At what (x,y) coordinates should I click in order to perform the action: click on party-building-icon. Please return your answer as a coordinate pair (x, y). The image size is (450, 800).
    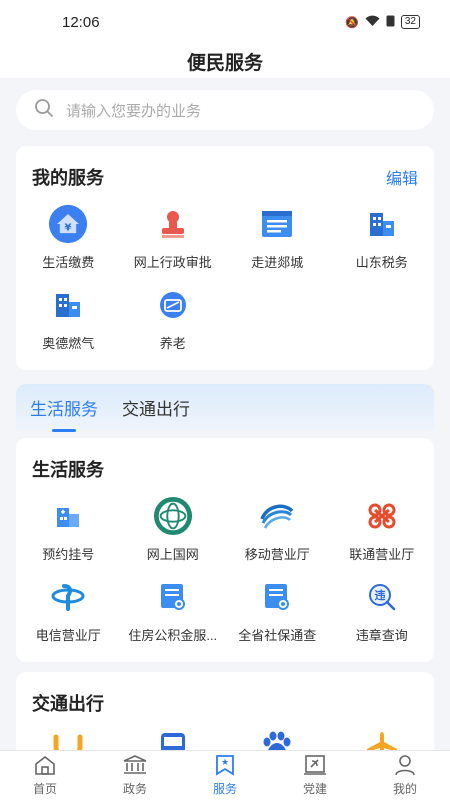
    Looking at the image, I should click on (315, 766).